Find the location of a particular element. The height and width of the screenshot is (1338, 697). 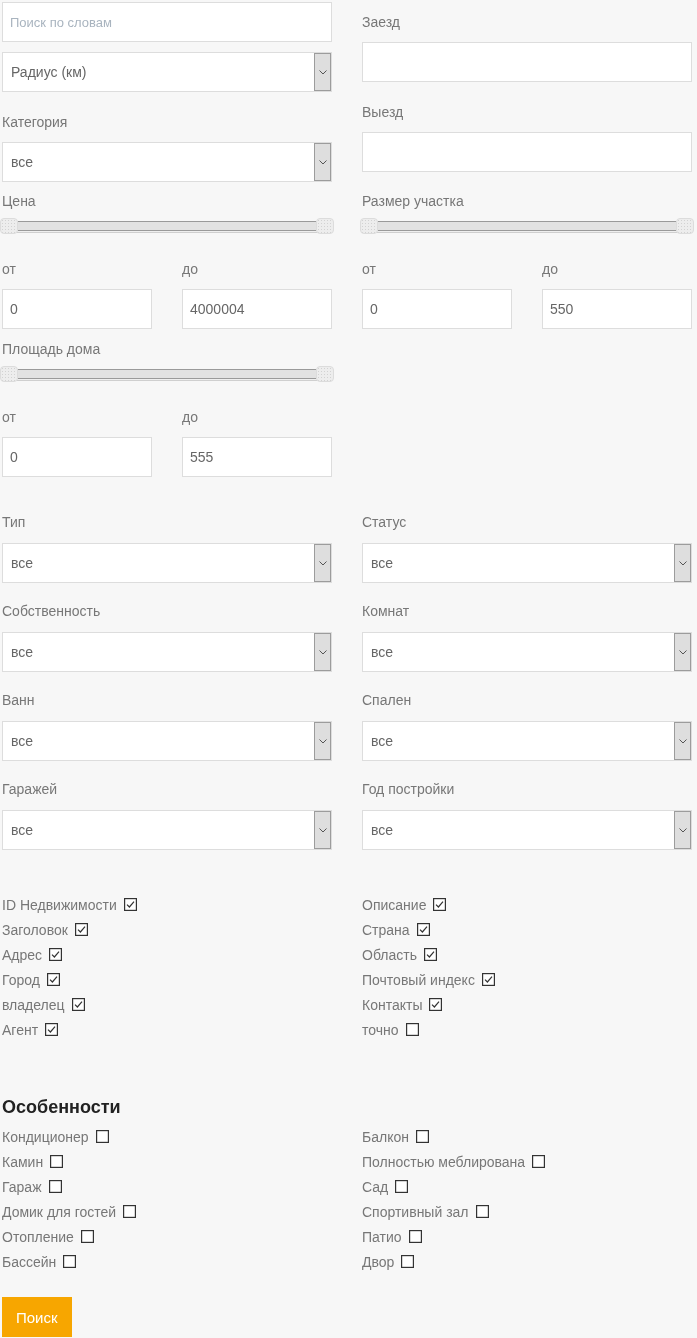

checkbox-label: Агент is located at coordinates (20, 1029).